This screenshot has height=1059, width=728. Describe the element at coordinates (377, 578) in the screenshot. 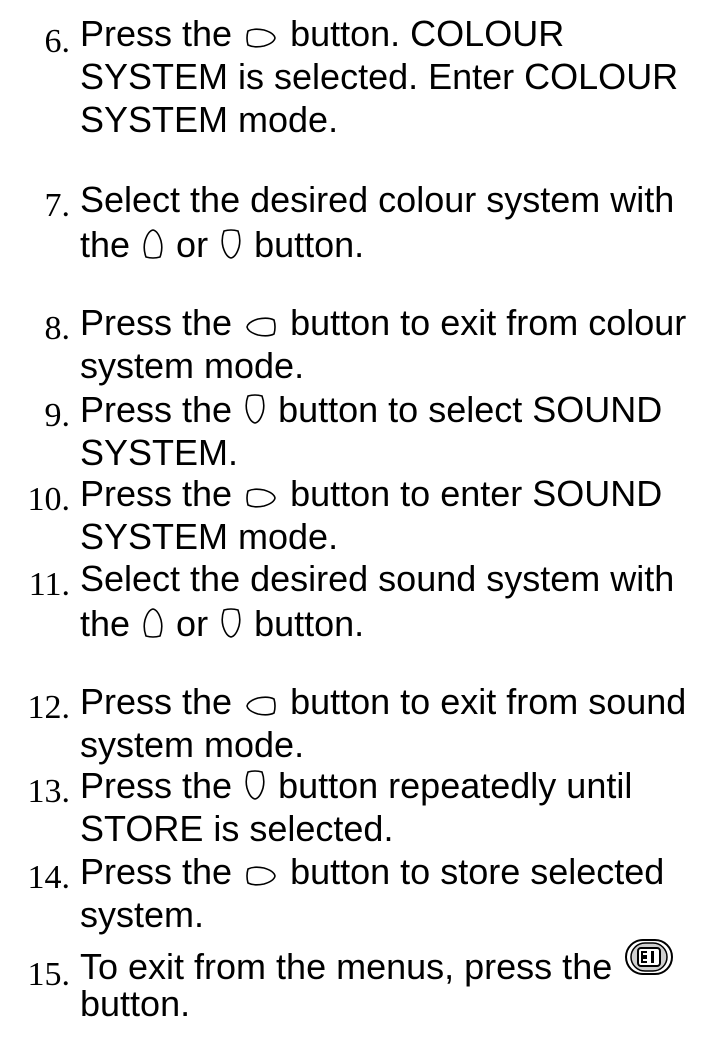

I see `text-run: Select the desired sound system with` at that location.